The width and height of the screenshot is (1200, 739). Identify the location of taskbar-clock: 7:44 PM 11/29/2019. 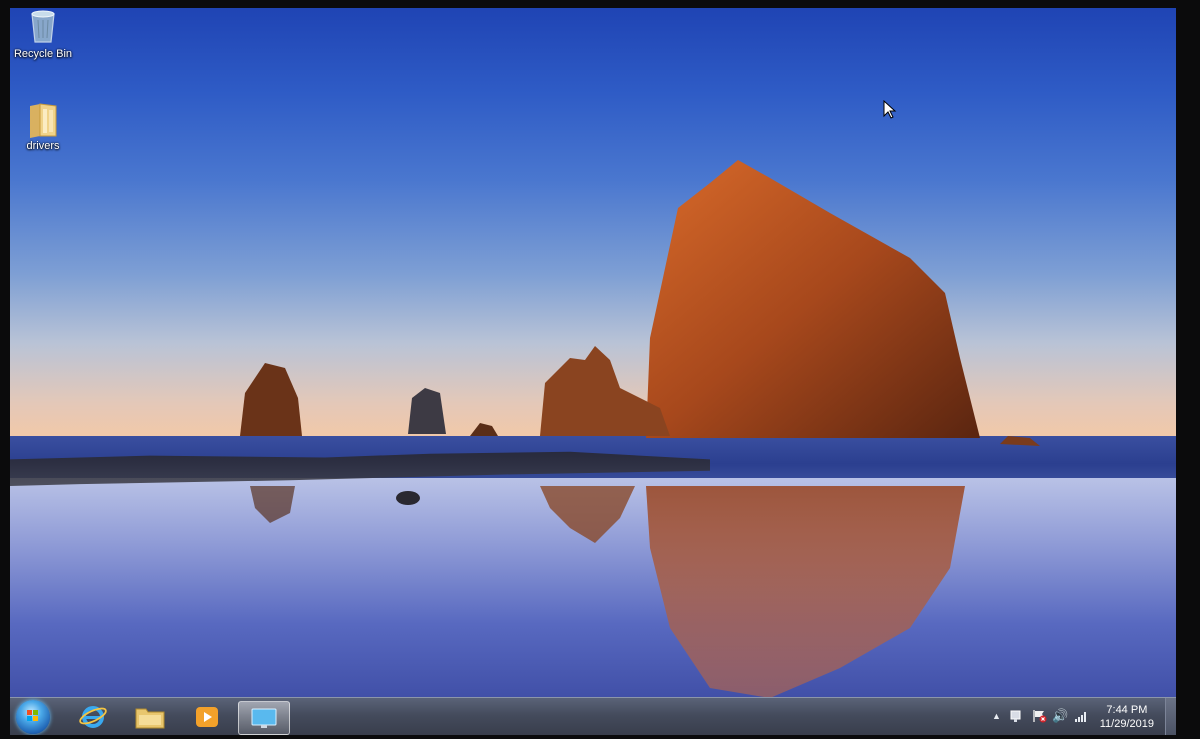
(1127, 717).